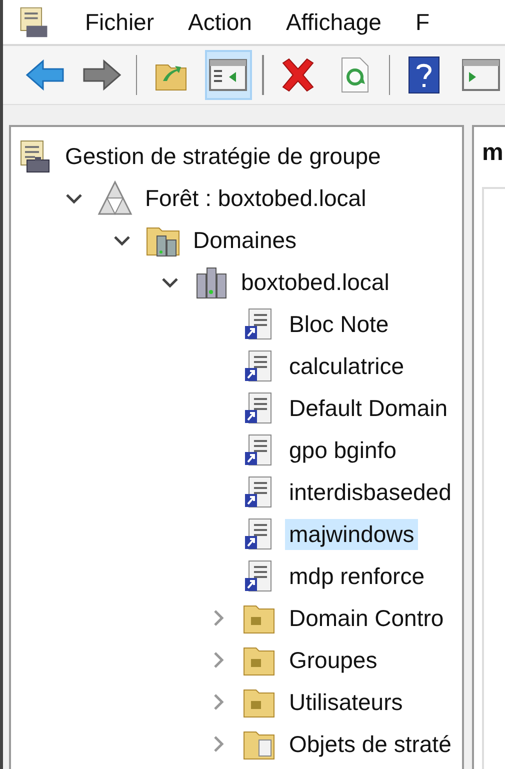  What do you see at coordinates (351, 534) in the screenshot?
I see `tree-item: majwindows` at bounding box center [351, 534].